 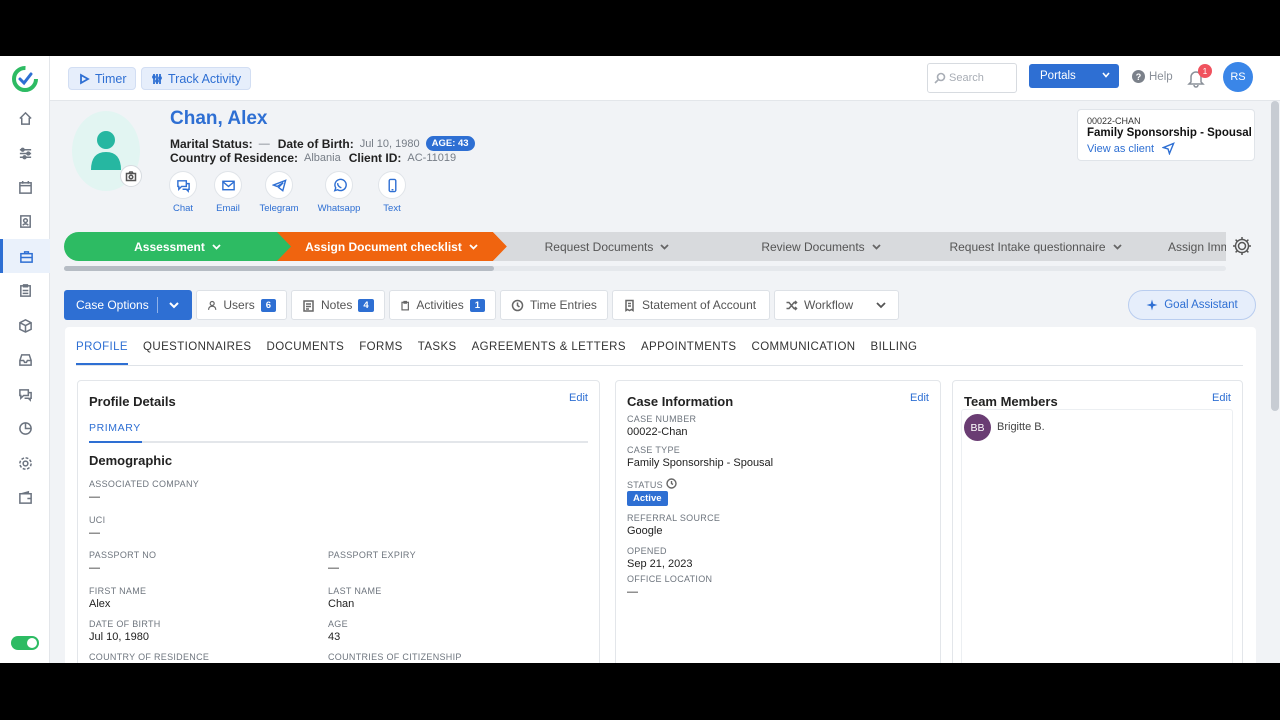 I want to click on stage-assessment: Assessment, so click(x=178, y=246).